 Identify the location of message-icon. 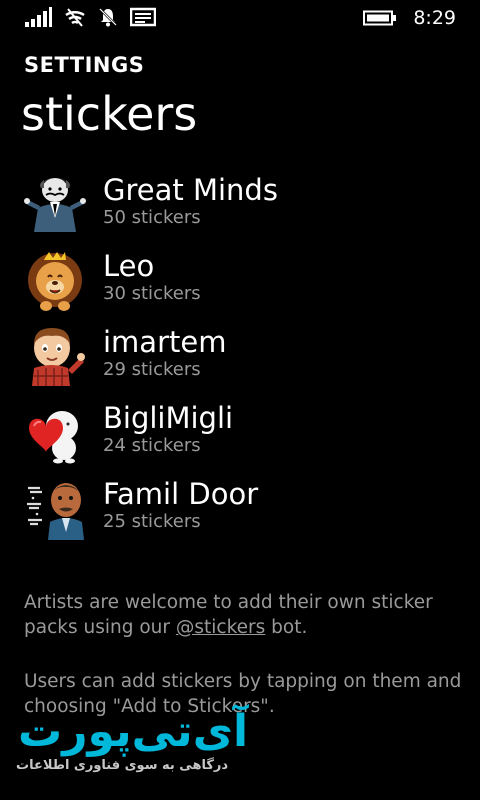
(143, 17).